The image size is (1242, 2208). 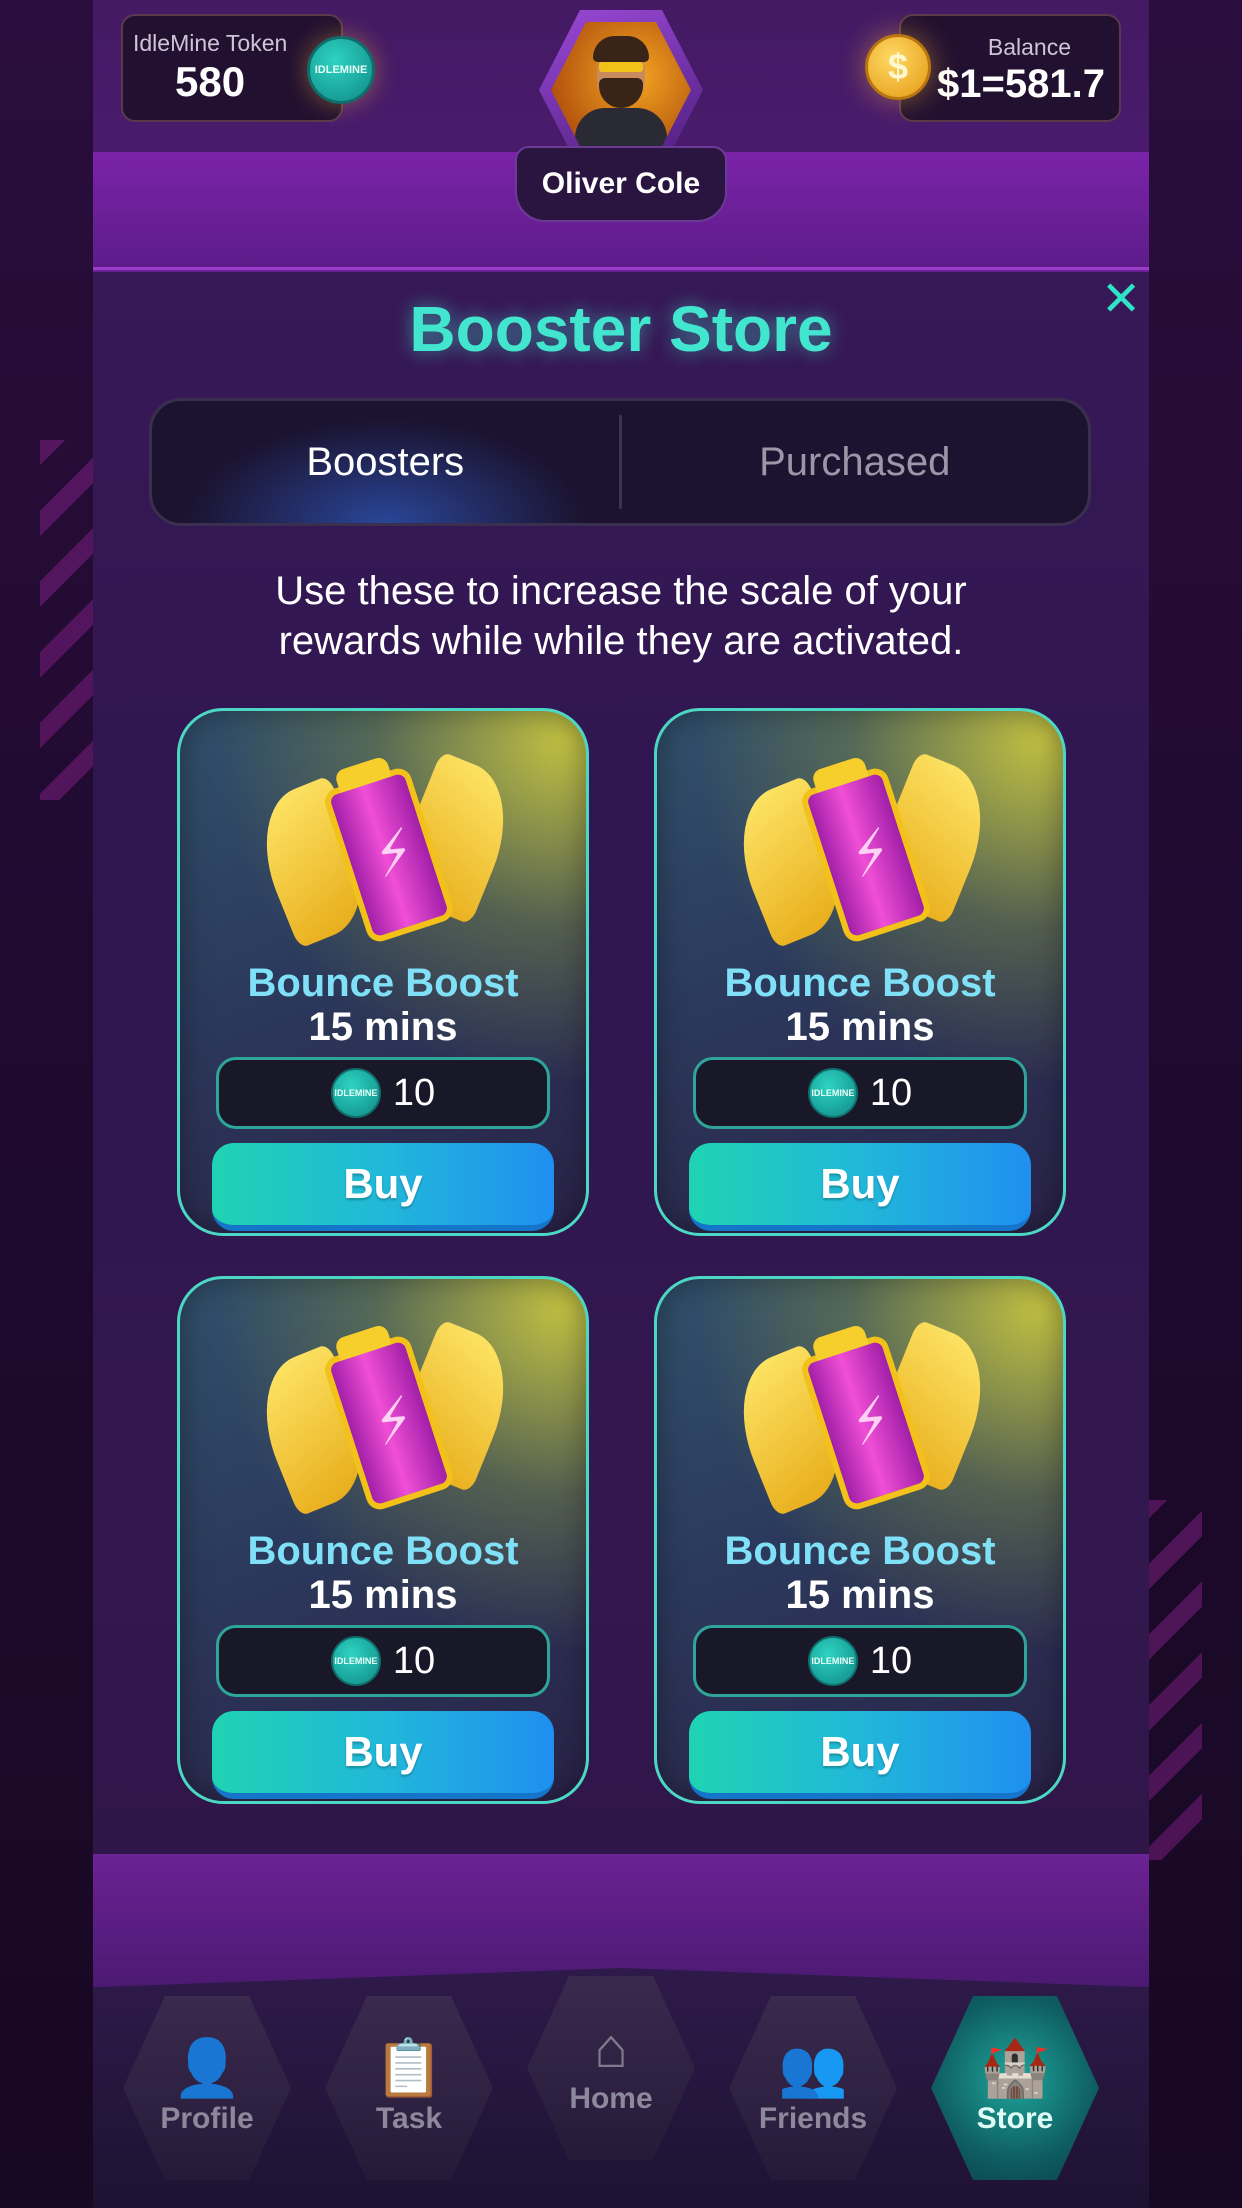 What do you see at coordinates (621, 93) in the screenshot?
I see `avatar-beard` at bounding box center [621, 93].